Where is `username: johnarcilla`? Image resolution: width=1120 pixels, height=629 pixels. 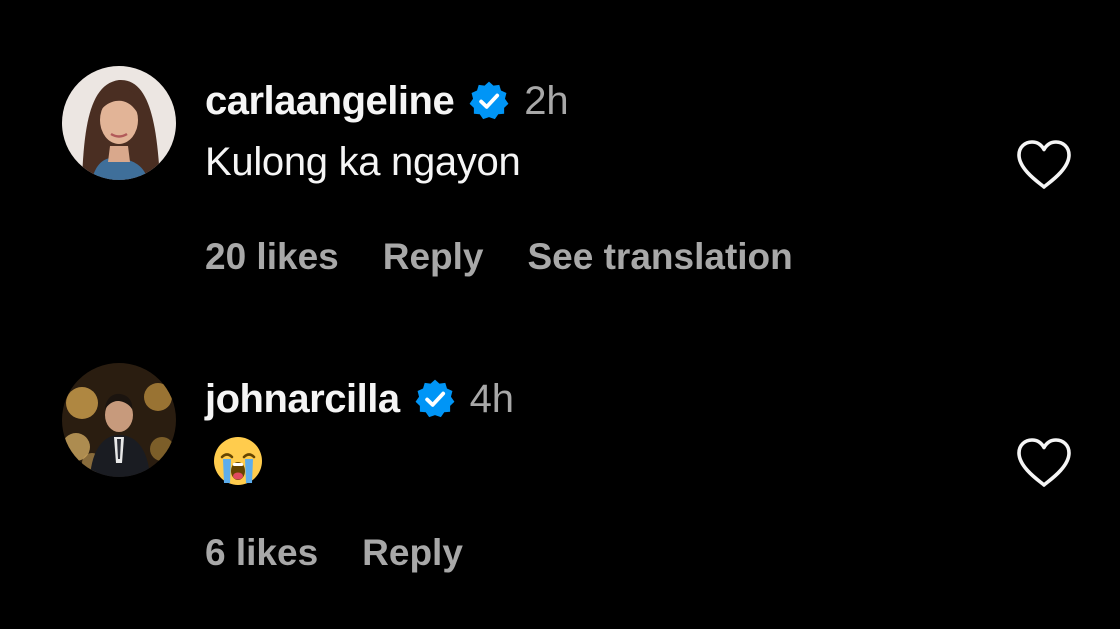 username: johnarcilla is located at coordinates (302, 399).